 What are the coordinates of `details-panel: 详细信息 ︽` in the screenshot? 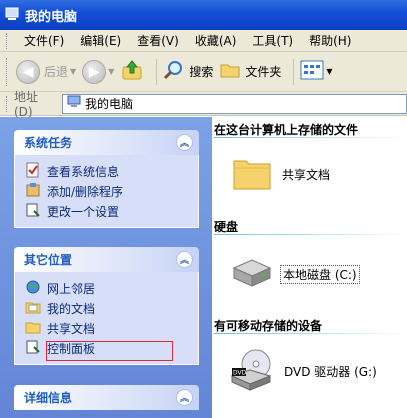 It's located at (106, 397).